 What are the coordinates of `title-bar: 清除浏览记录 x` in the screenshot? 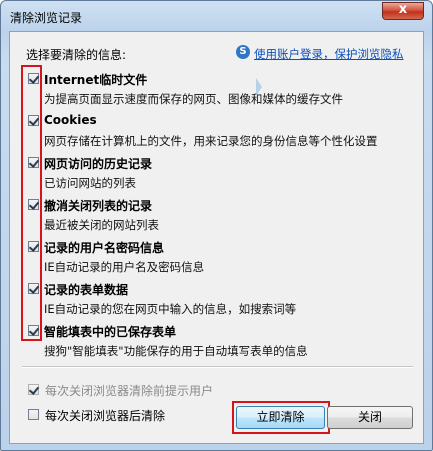 It's located at (216, 16).